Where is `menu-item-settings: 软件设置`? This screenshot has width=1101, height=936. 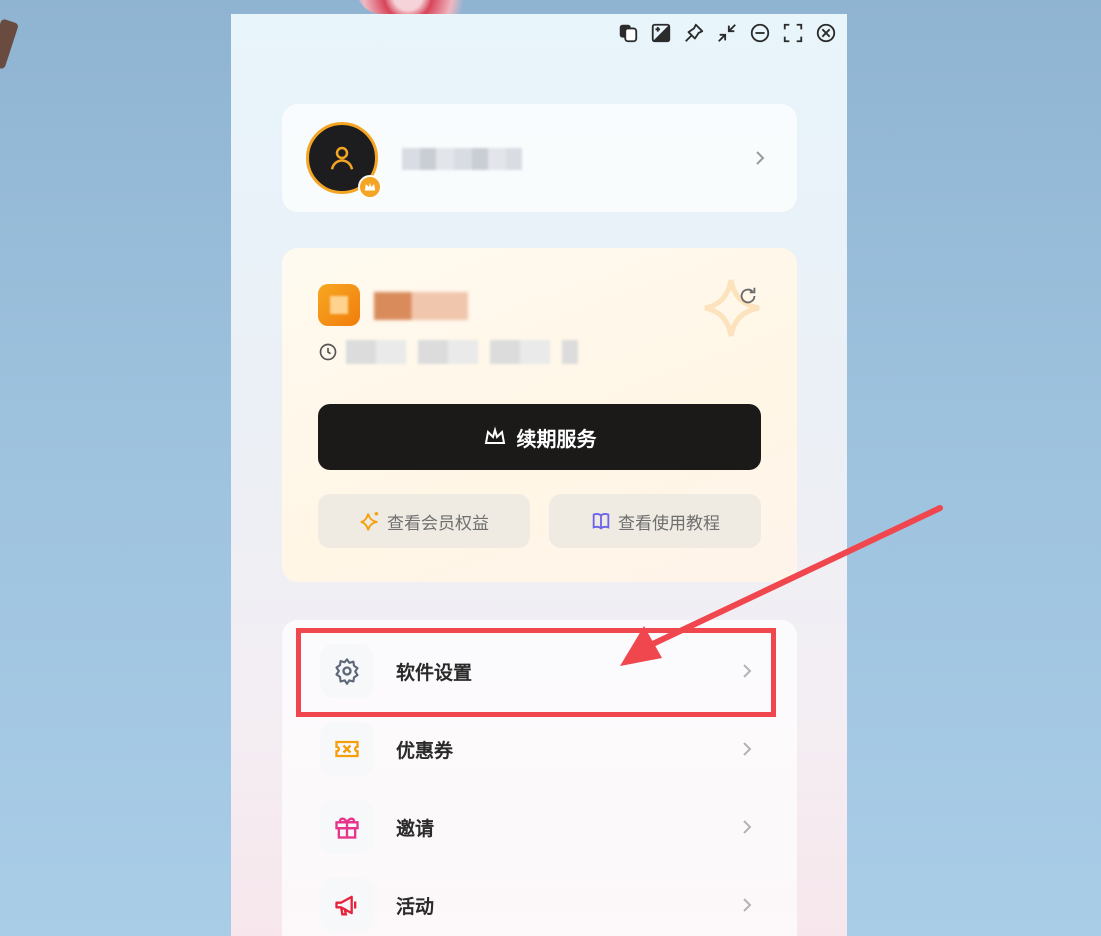
menu-item-settings: 软件设置 is located at coordinates (539, 671).